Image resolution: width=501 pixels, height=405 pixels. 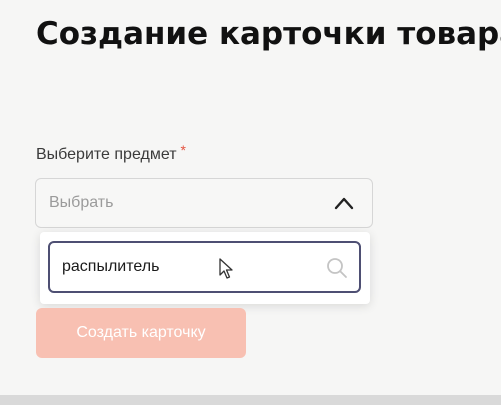 What do you see at coordinates (141, 333) in the screenshot?
I see `create-card-button: Создать карточку` at bounding box center [141, 333].